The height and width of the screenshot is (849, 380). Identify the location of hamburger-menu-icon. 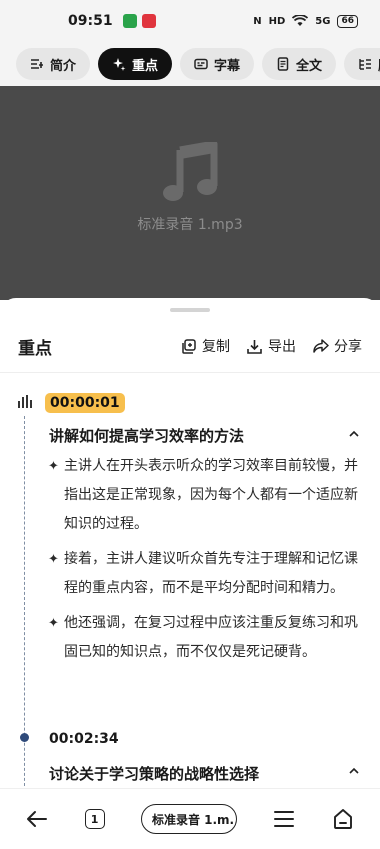
(284, 819).